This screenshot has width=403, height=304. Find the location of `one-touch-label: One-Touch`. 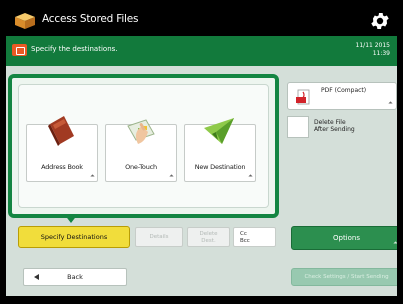

one-touch-label: One-Touch is located at coordinates (141, 167).